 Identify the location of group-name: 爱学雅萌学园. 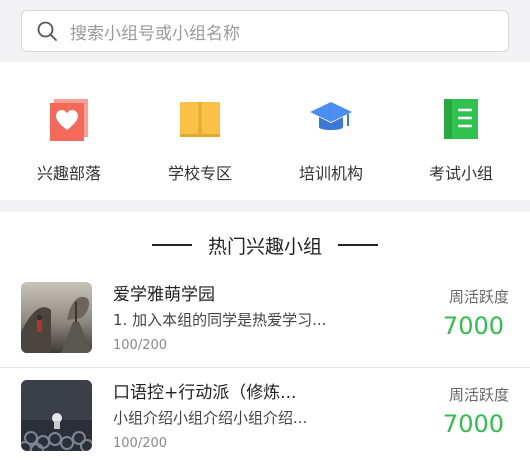
(164, 295).